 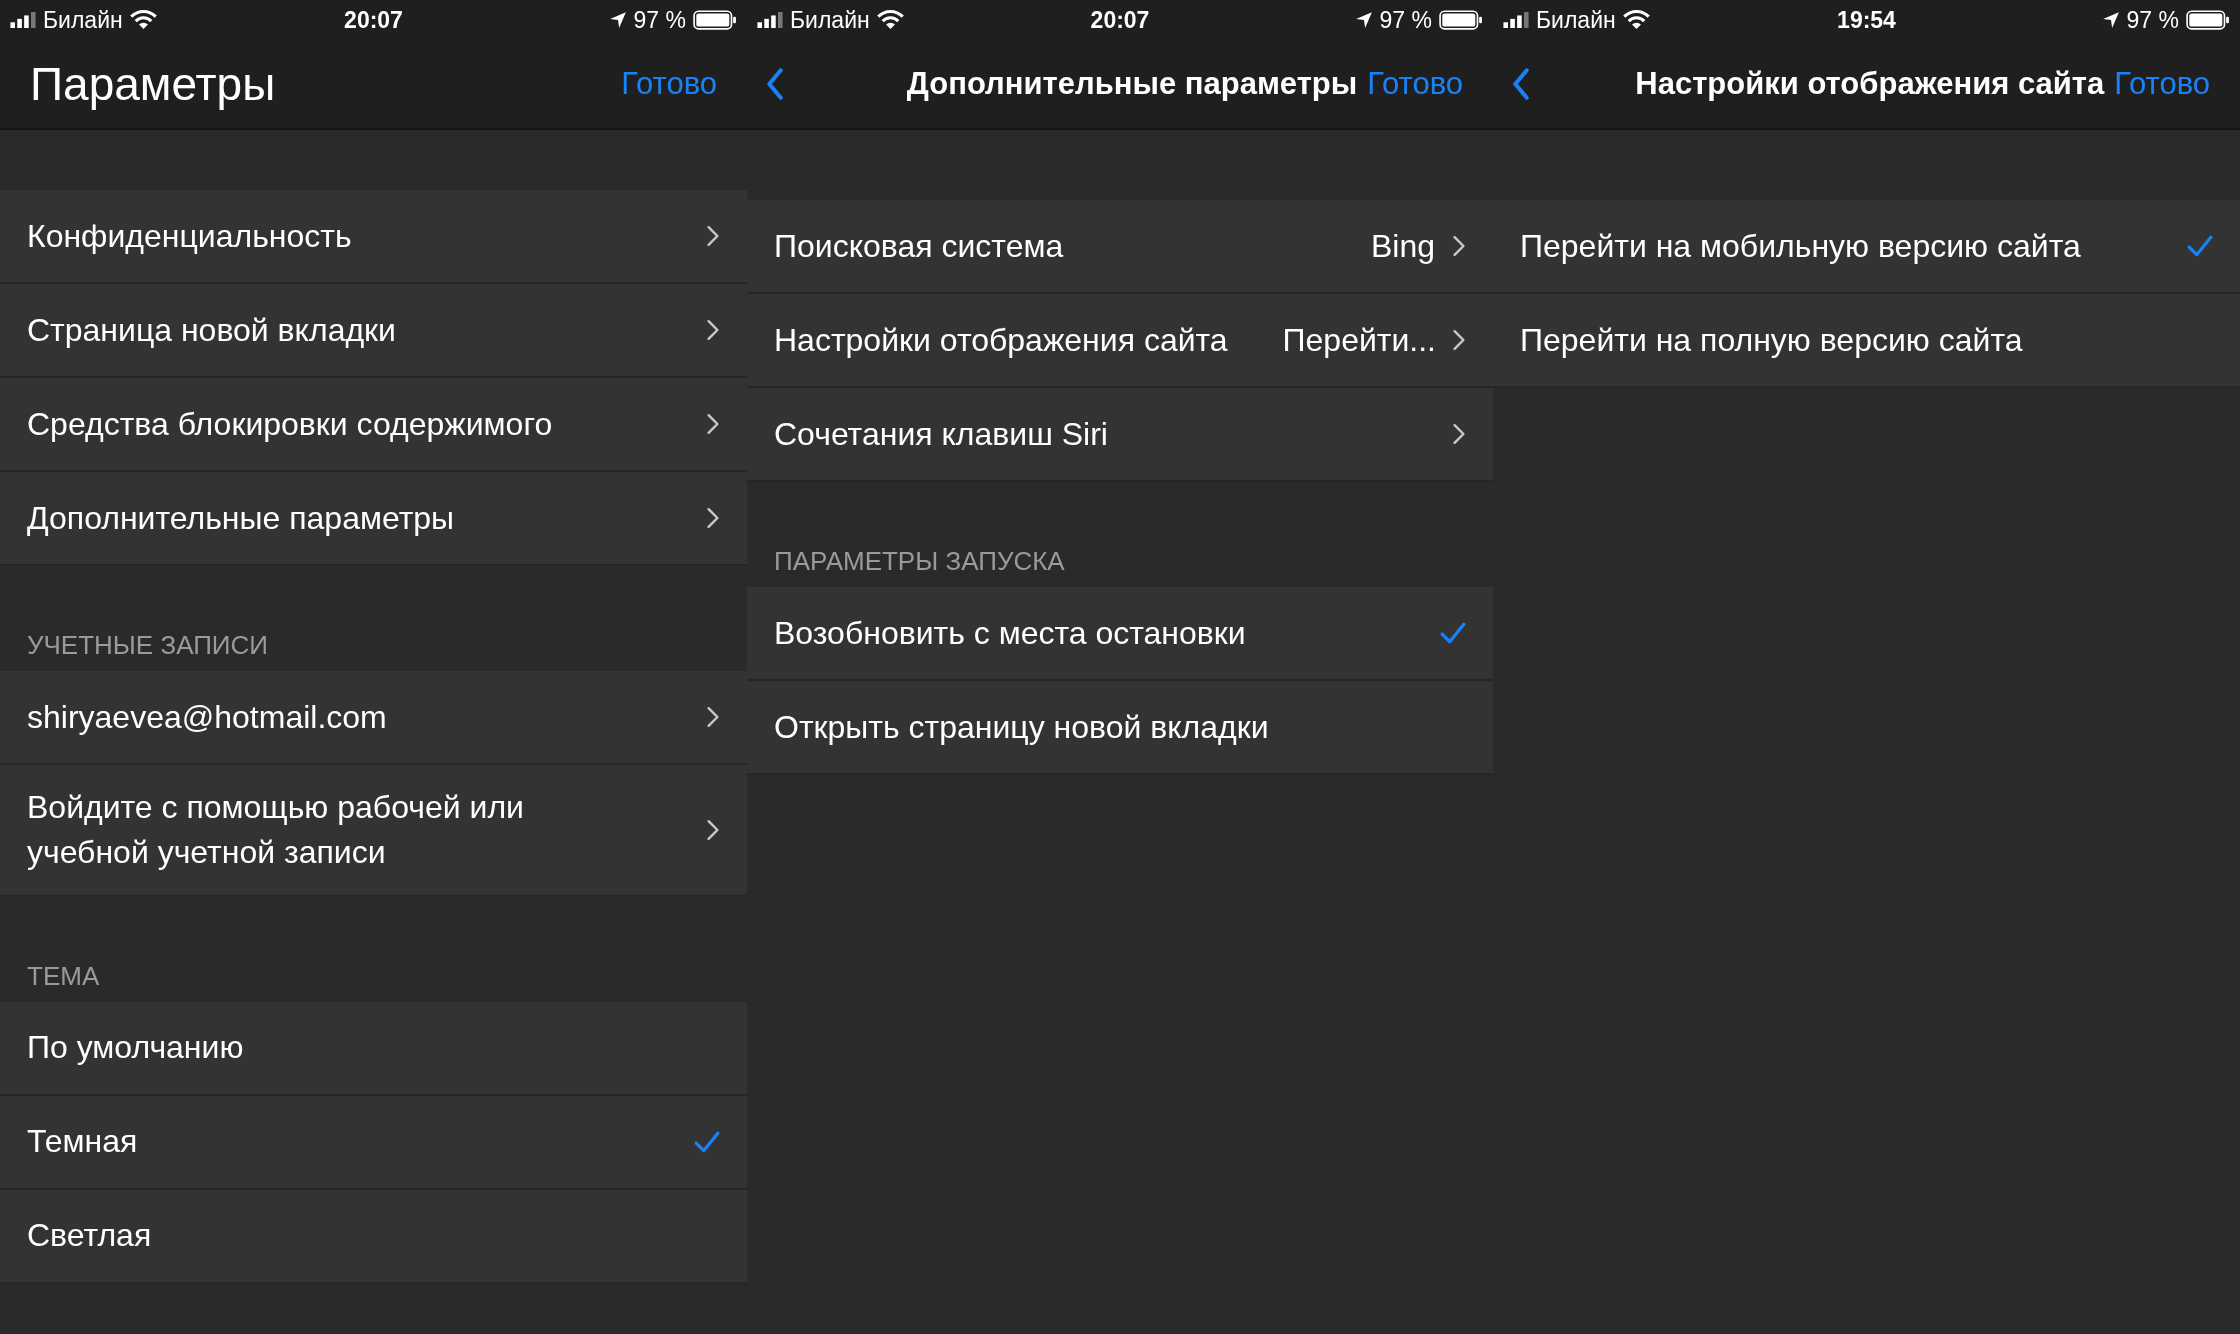 What do you see at coordinates (941, 434) in the screenshot?
I see `row-label: Сочетания клавиш Siri` at bounding box center [941, 434].